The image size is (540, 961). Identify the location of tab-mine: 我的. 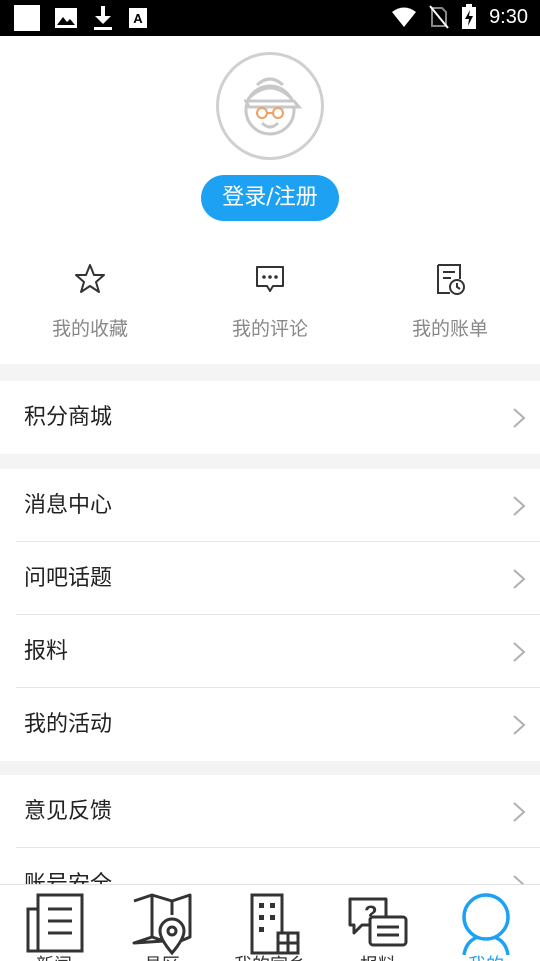
(486, 923).